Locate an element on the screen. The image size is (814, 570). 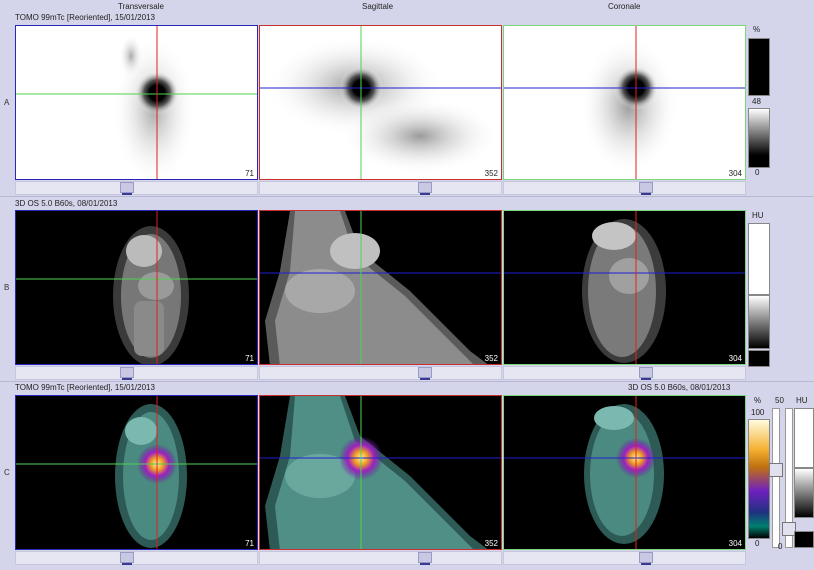
hot-color-scale is located at coordinates (759, 479).